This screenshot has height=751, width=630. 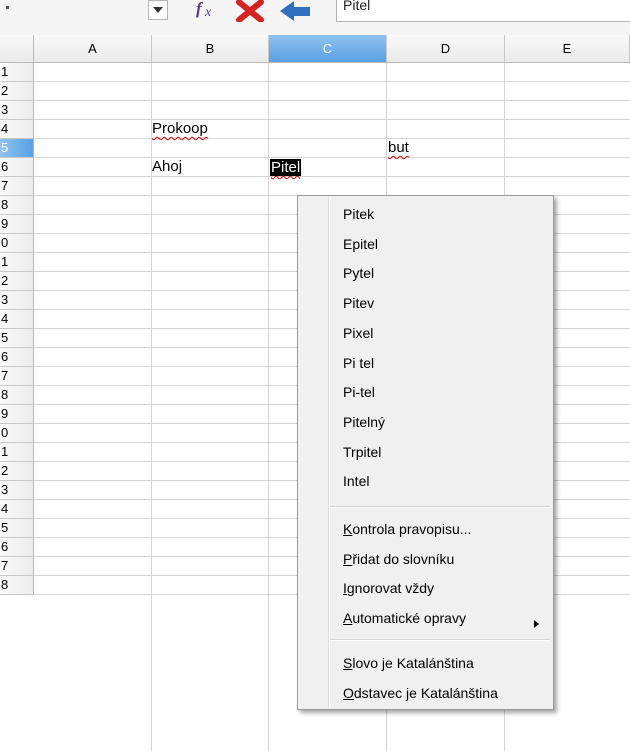 What do you see at coordinates (17, 452) in the screenshot?
I see `row-header-21: 1` at bounding box center [17, 452].